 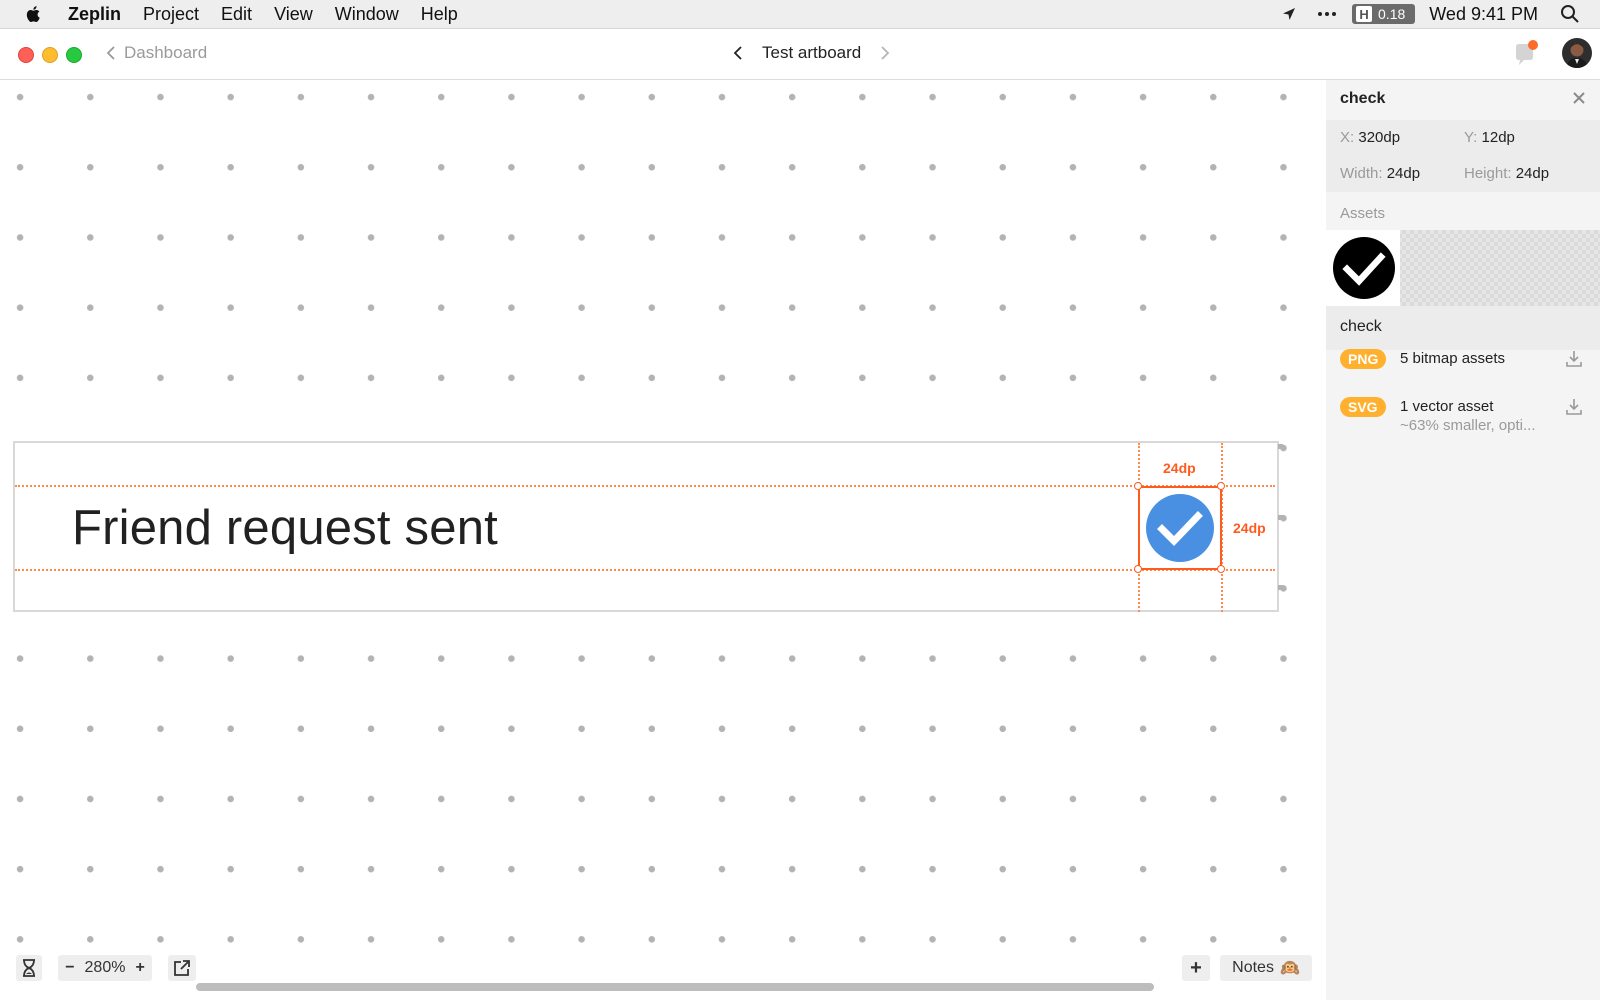 I want to click on prop-height-key: Height:, so click(x=1488, y=173).